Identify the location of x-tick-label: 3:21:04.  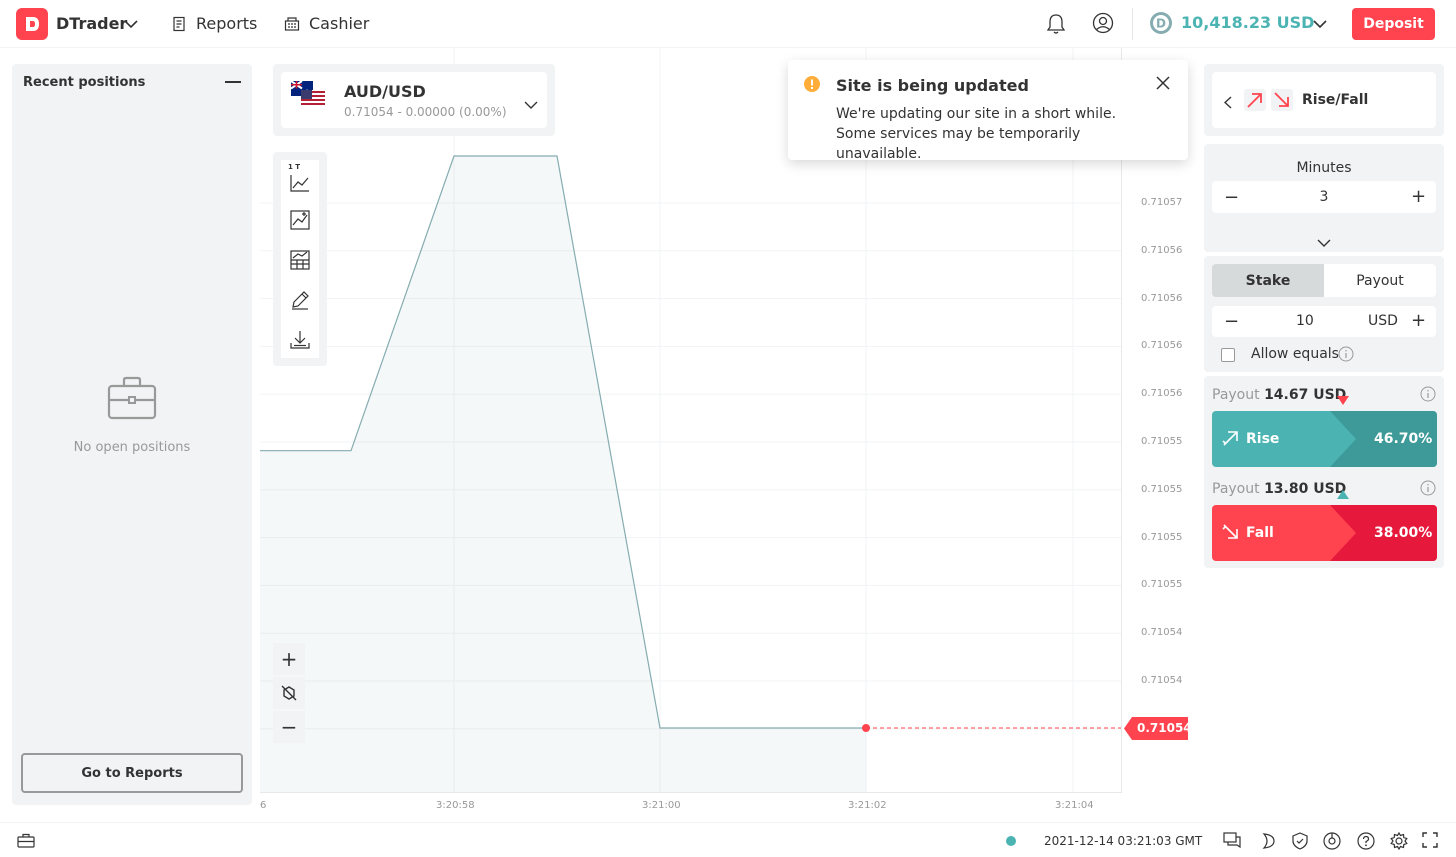
(1074, 805).